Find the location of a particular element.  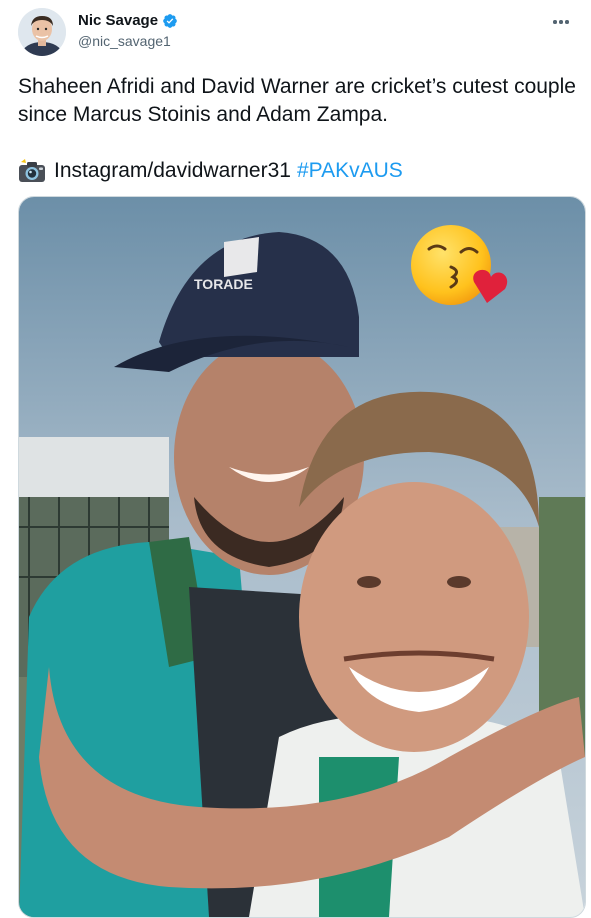

tweet-source-line: Instagram/davidwarner31 #PAKvAUS is located at coordinates (298, 171).